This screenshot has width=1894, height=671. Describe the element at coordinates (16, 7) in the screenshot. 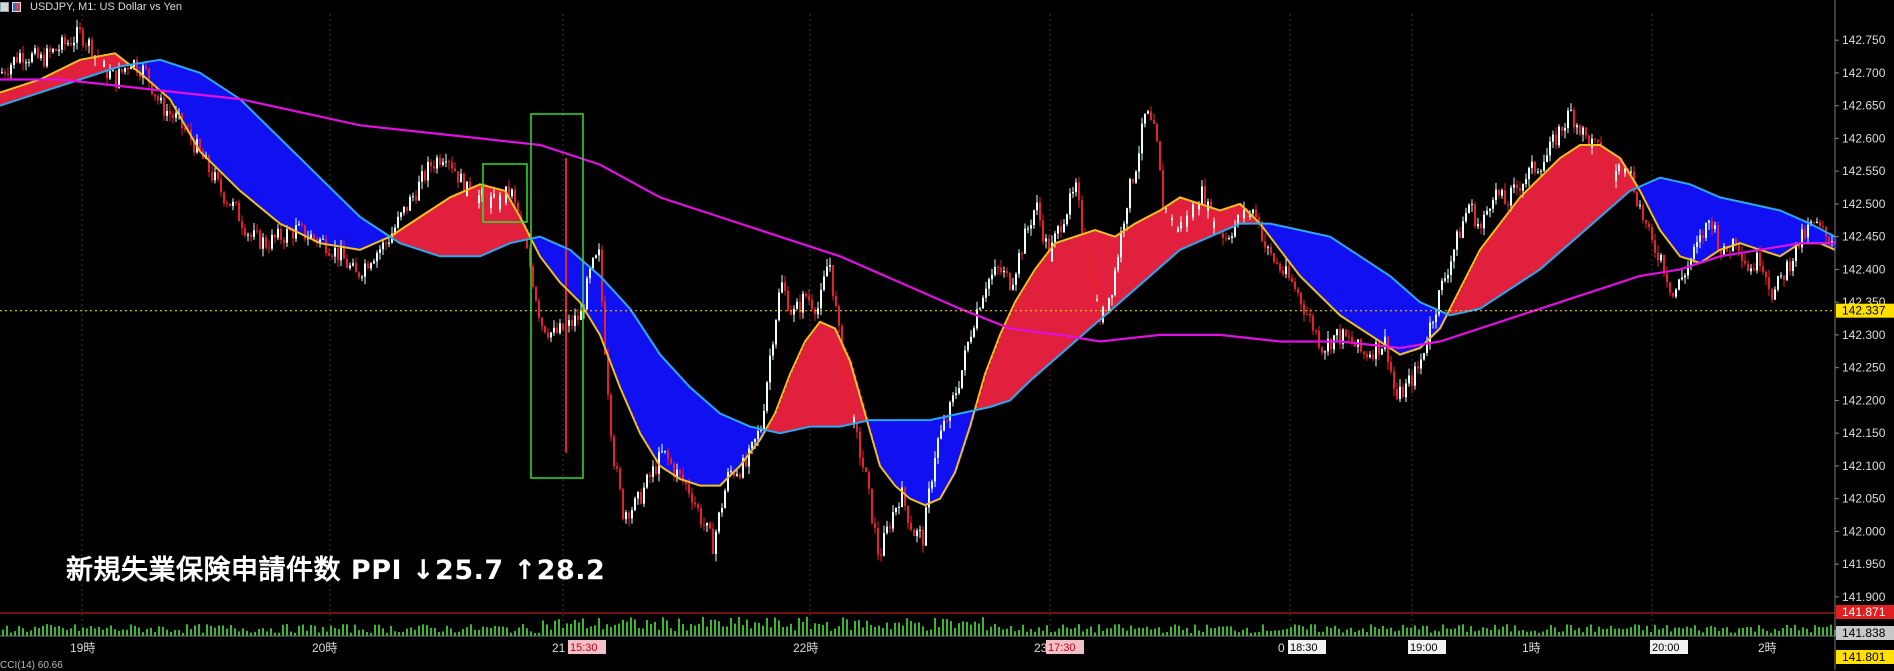

I see `symbol-icon` at that location.